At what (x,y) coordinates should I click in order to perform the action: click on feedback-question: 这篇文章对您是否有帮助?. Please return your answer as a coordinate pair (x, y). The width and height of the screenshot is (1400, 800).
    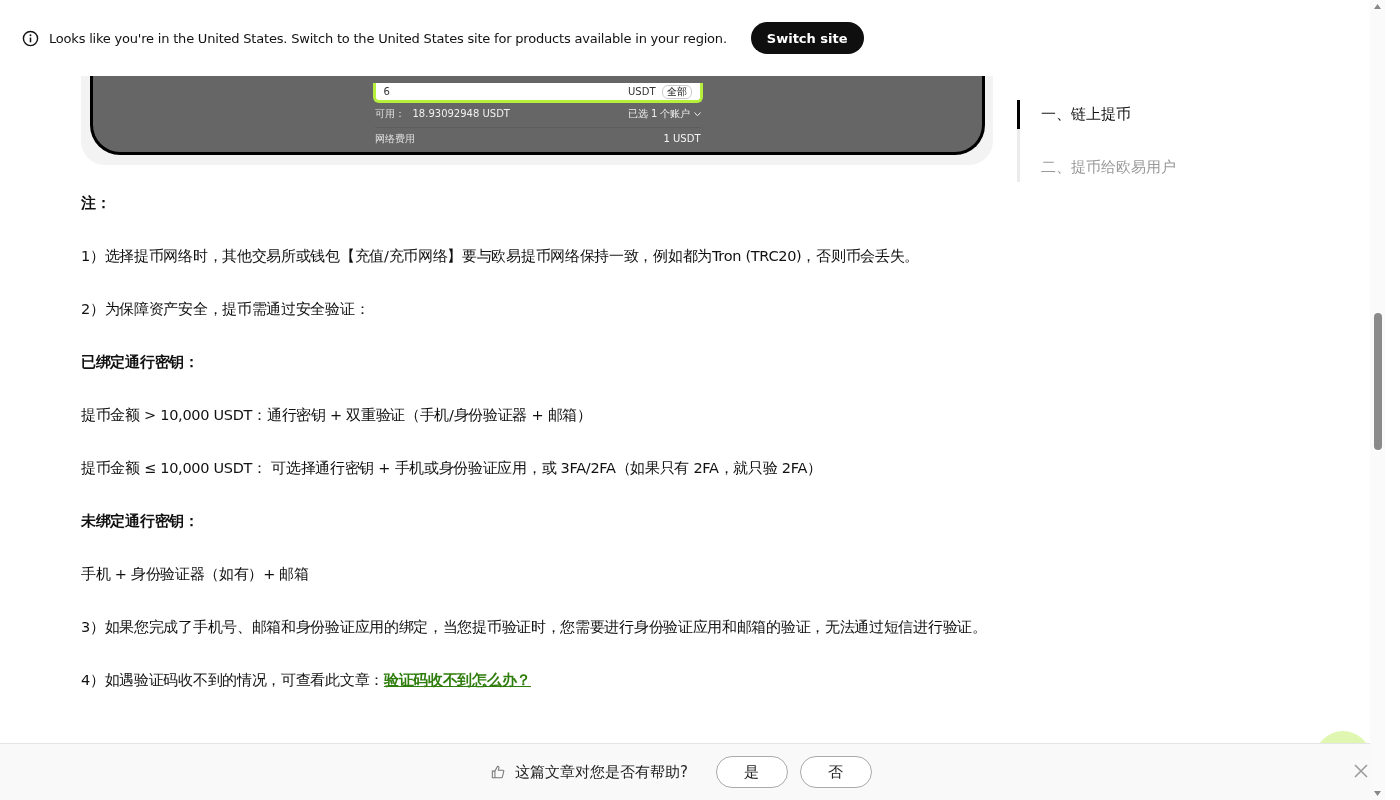
    Looking at the image, I should click on (601, 772).